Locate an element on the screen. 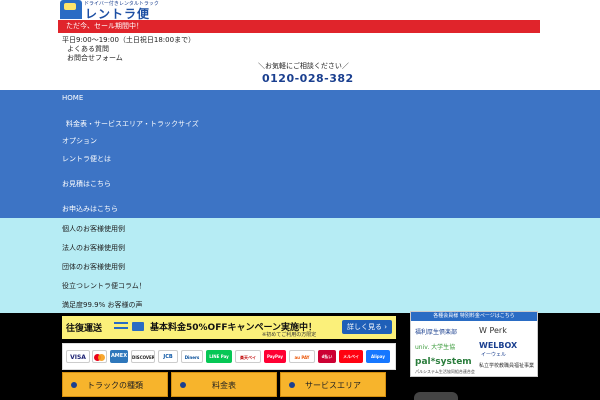 This screenshot has height=400, width=600. equals-icon is located at coordinates (121, 326).